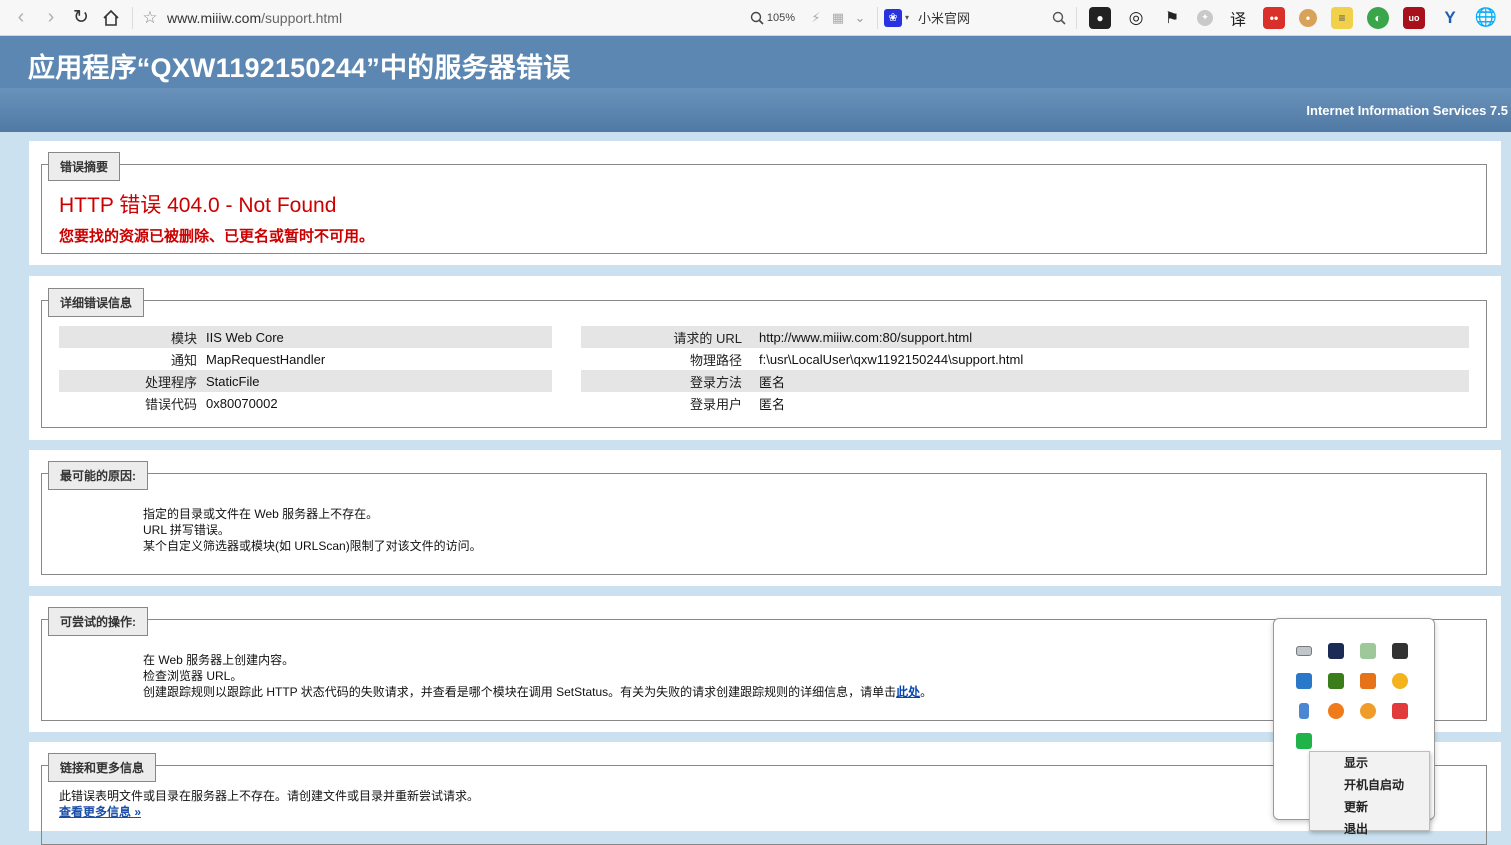 This screenshot has width=1511, height=845. Describe the element at coordinates (1136, 18) in the screenshot. I see `wifi-icon: ◎` at that location.